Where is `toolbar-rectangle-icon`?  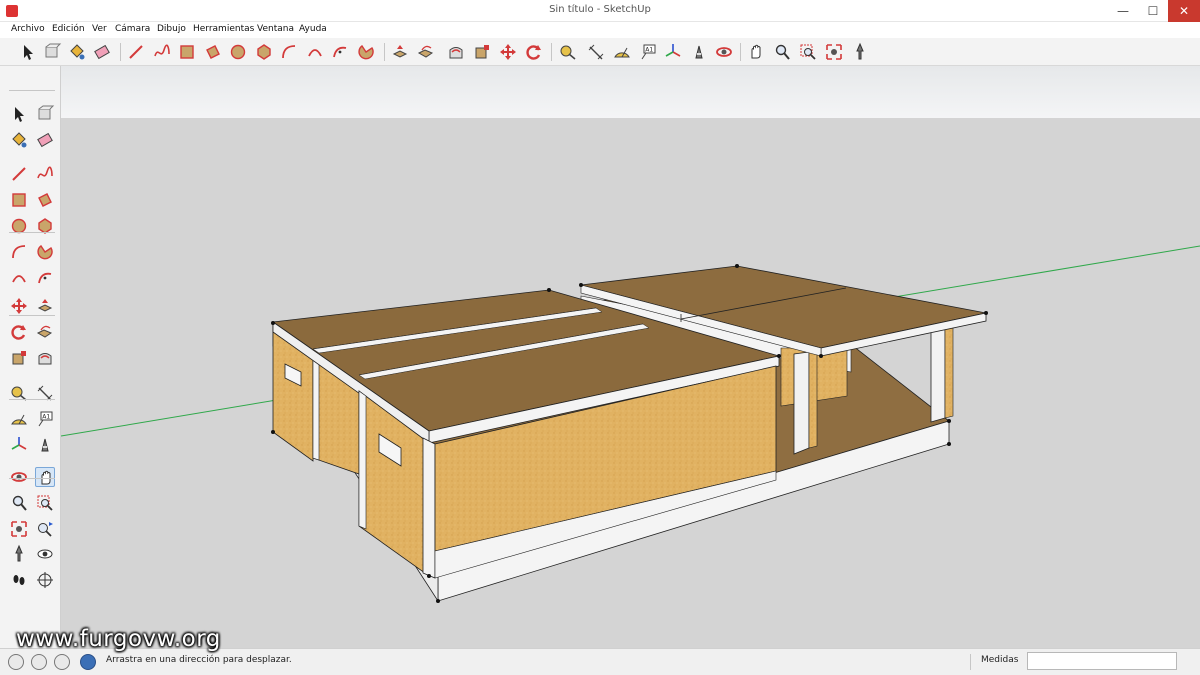 toolbar-rectangle-icon is located at coordinates (187, 52).